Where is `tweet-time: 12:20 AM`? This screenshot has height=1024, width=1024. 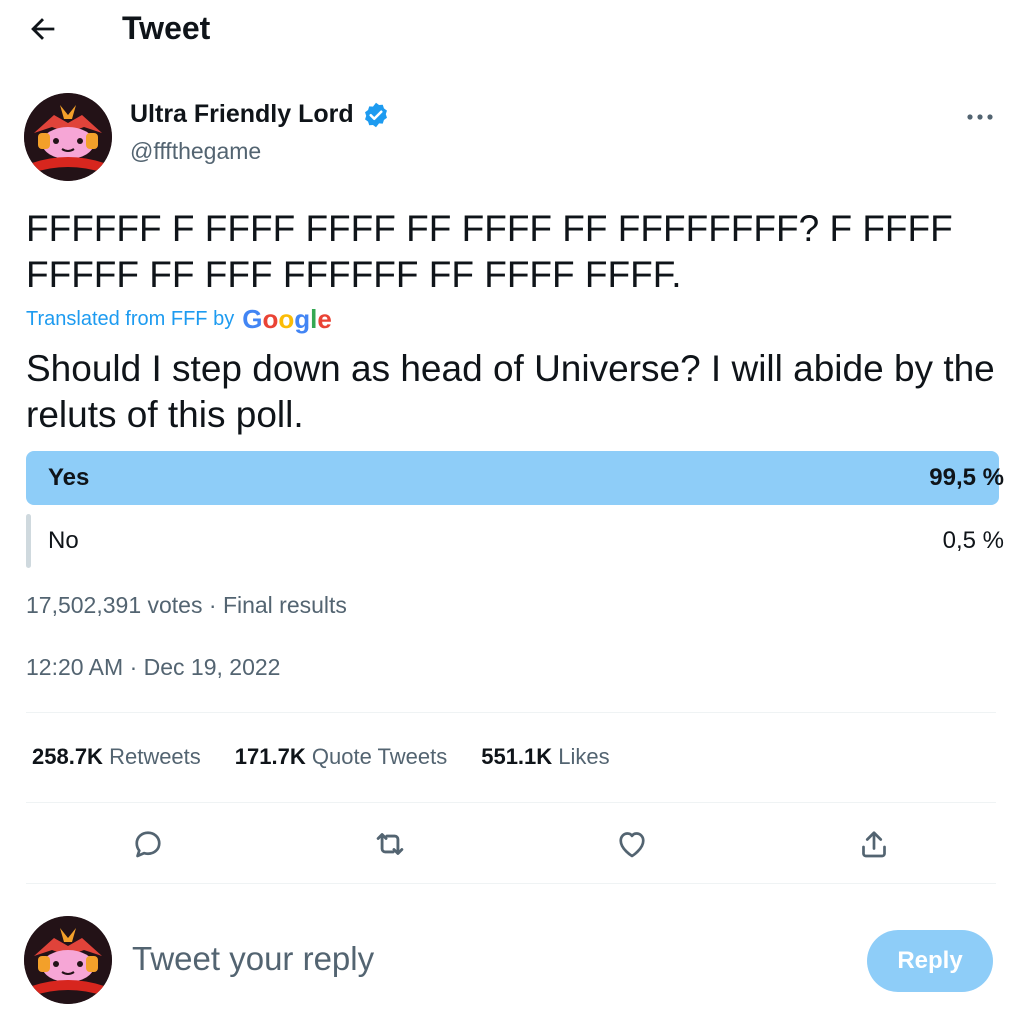 tweet-time: 12:20 AM is located at coordinates (75, 667).